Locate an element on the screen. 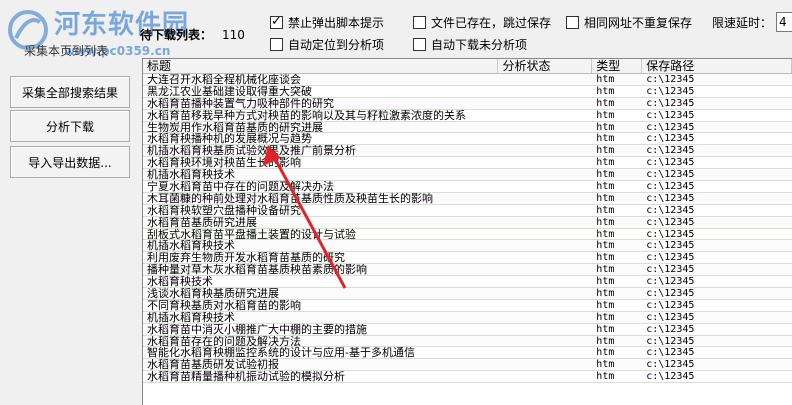 This screenshot has width=792, height=405. header-status: 分析状态 is located at coordinates (545, 66).